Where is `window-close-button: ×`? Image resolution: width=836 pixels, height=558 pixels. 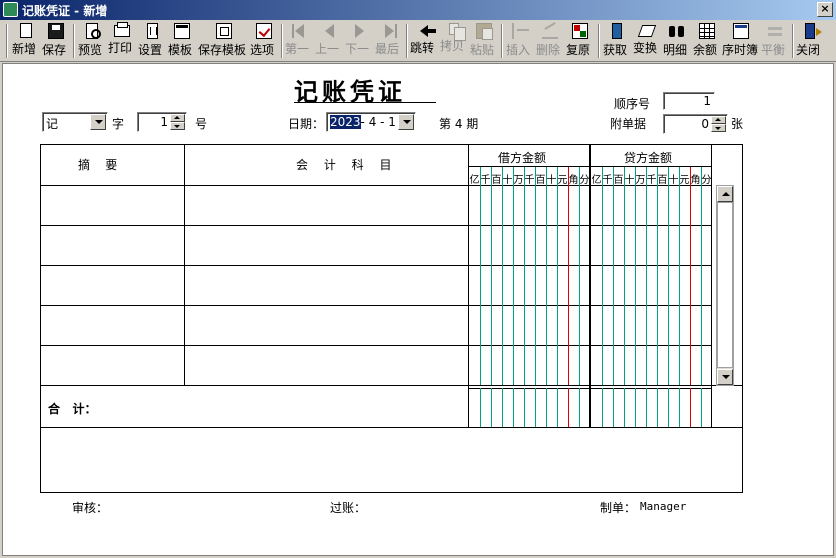 window-close-button: × is located at coordinates (825, 9).